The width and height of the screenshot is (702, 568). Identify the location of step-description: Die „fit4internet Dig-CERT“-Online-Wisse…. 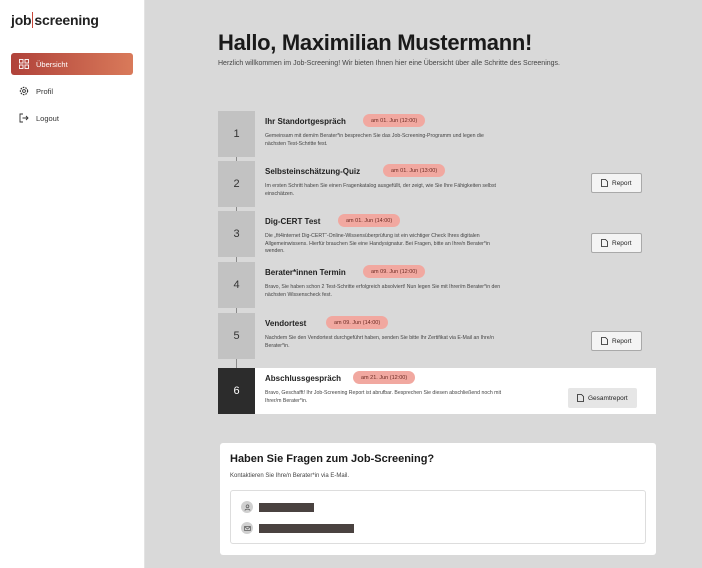
(377, 243).